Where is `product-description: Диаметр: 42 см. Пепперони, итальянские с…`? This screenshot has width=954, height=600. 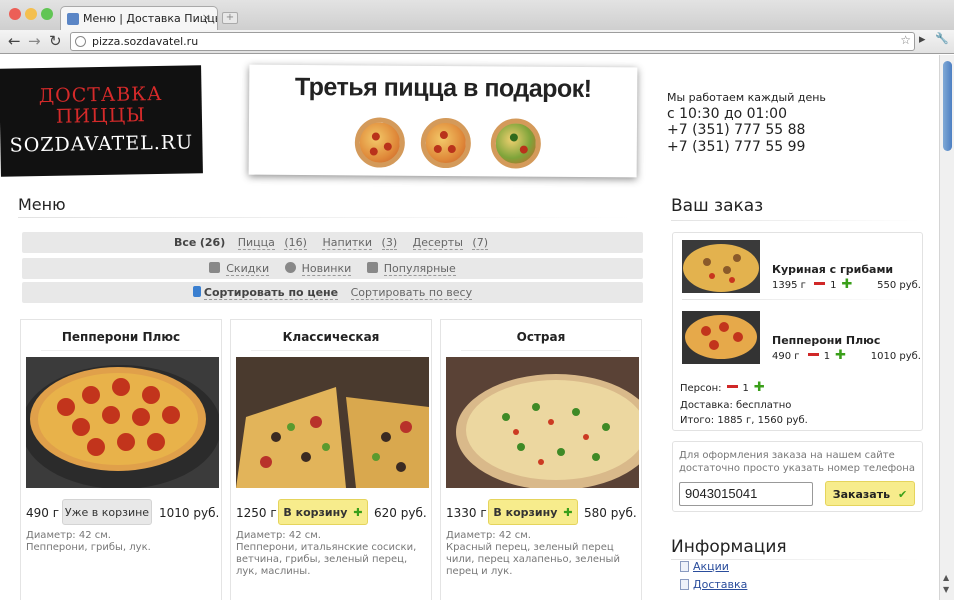
product-description: Диаметр: 42 см. Пепперони, итальянские с… is located at coordinates (326, 553).